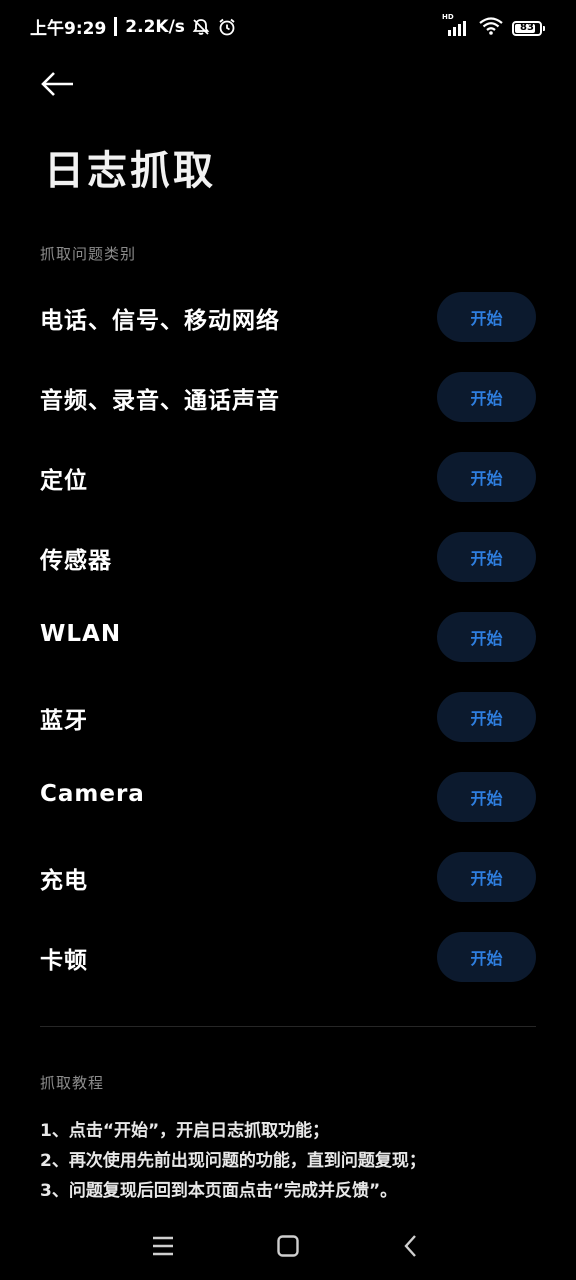 This screenshot has height=1280, width=576. I want to click on start-button-phone-signal: 开始, so click(486, 317).